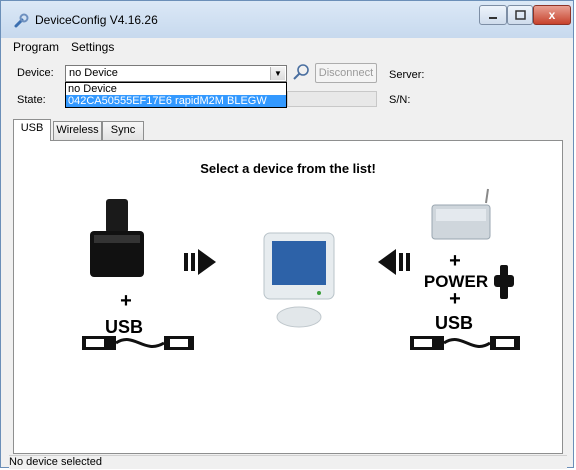  What do you see at coordinates (461, 214) in the screenshot?
I see `gateway-device-image` at bounding box center [461, 214].